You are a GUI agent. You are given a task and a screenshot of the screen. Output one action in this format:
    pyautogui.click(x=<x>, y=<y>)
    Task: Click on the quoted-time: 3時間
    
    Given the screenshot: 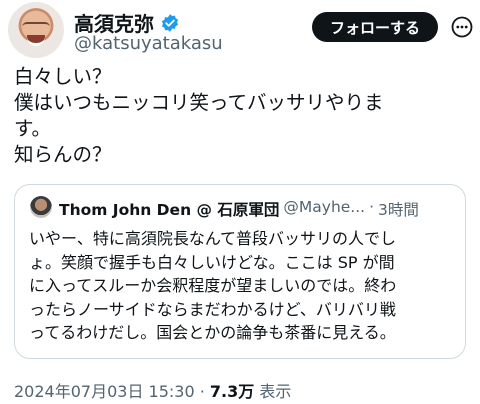 What is the action you would take?
    pyautogui.click(x=398, y=210)
    